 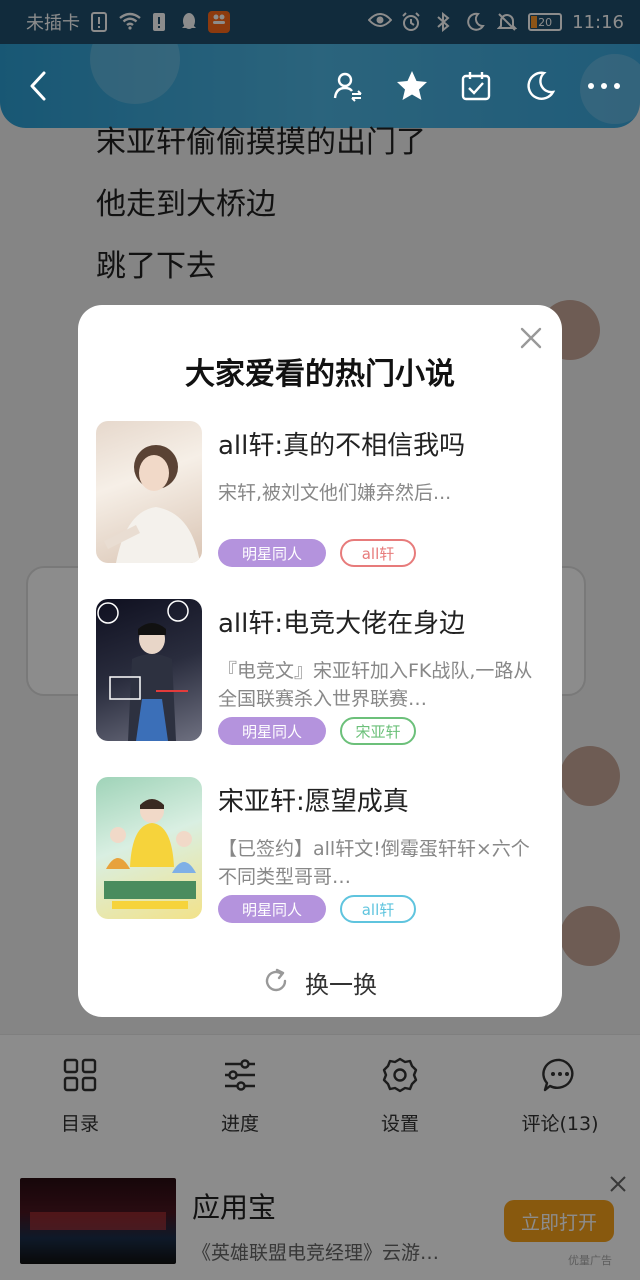 What do you see at coordinates (378, 443) in the screenshot?
I see `book-title: all轩:真的不相信我吗` at bounding box center [378, 443].